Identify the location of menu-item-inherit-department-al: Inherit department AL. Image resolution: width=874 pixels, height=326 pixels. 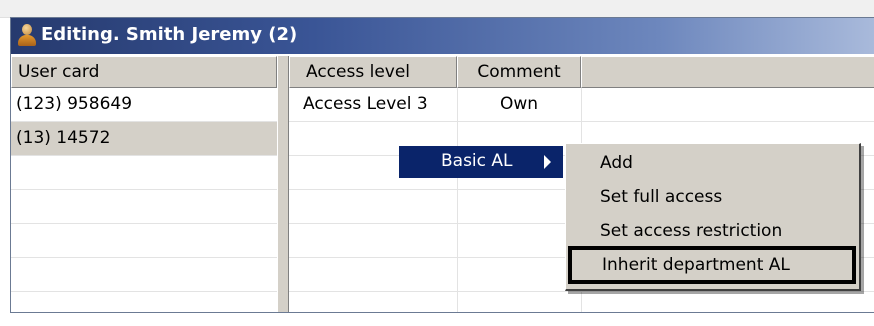
(712, 265).